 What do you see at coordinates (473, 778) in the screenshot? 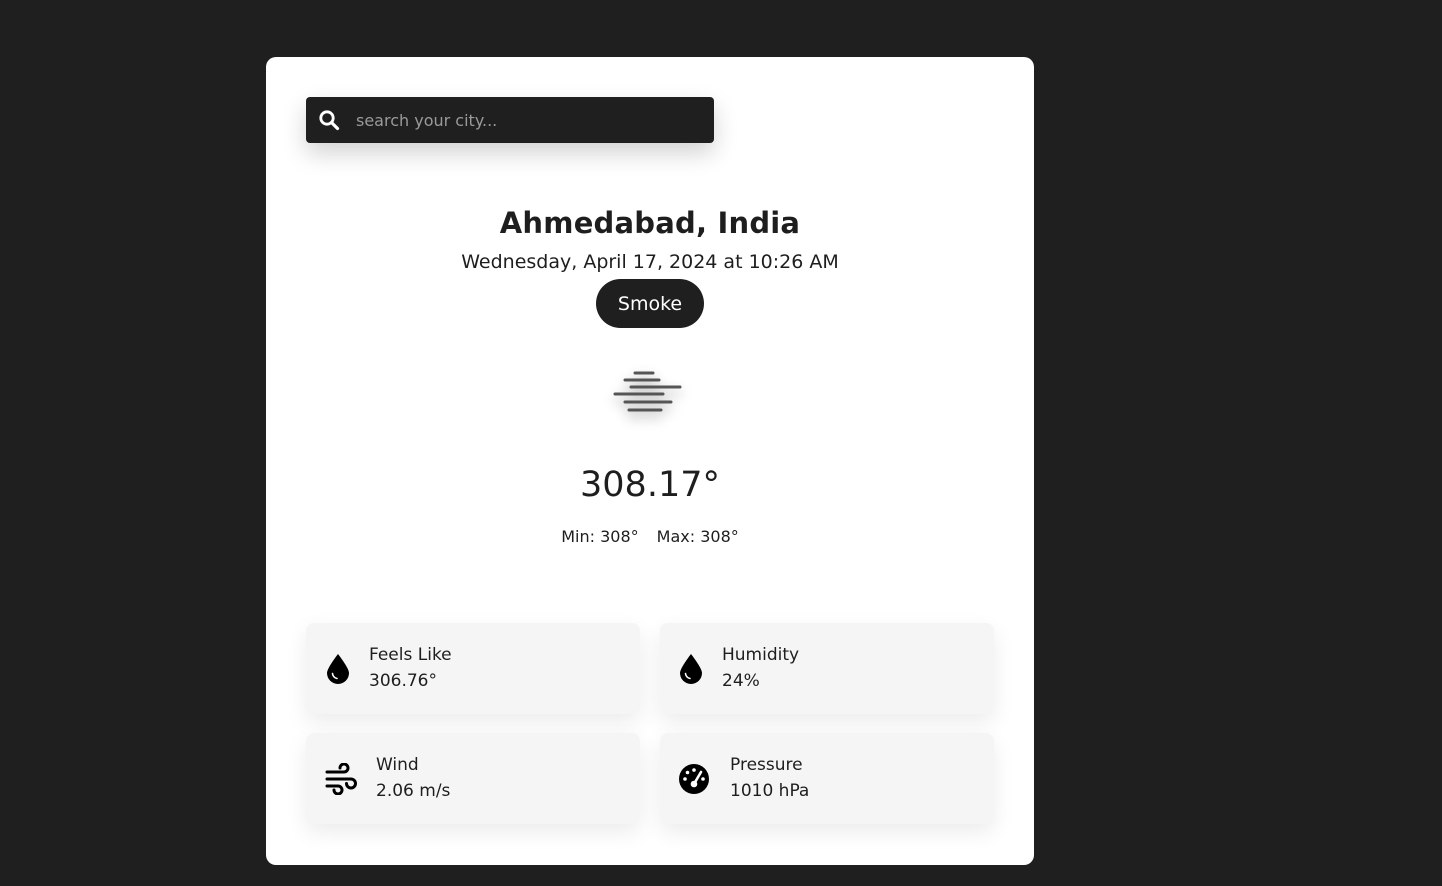
I see `wind-tile: Wind 2.06 m/s` at bounding box center [473, 778].